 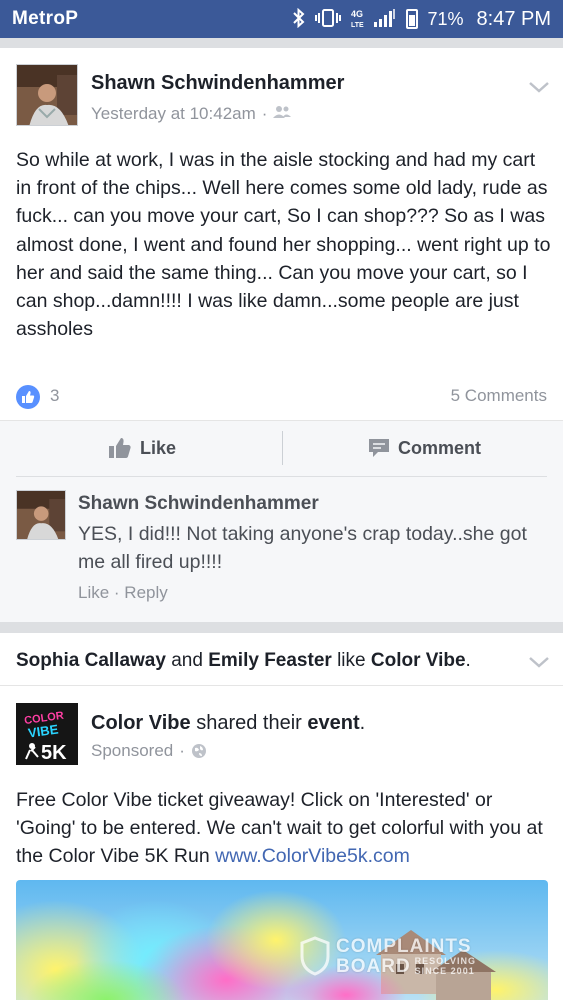 I want to click on post-meta: Sponsored ·, so click(x=149, y=751).